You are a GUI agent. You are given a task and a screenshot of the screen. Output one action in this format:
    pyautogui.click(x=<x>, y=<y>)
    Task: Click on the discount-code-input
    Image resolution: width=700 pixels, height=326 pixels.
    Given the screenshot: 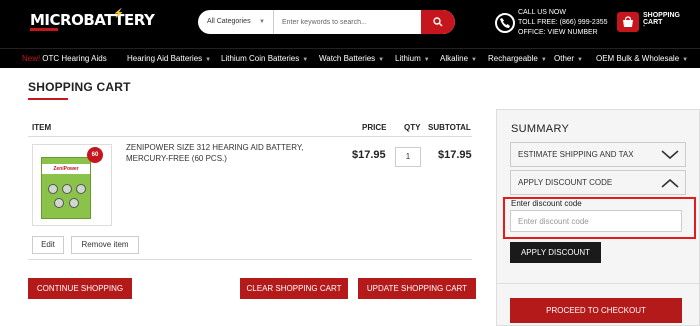 What is the action you would take?
    pyautogui.click(x=596, y=221)
    